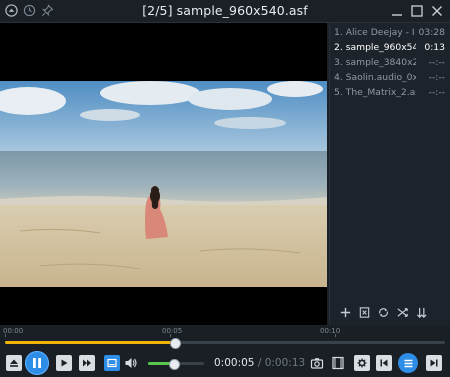 The height and width of the screenshot is (377, 450). I want to click on volume-slider-handle, so click(175, 364).